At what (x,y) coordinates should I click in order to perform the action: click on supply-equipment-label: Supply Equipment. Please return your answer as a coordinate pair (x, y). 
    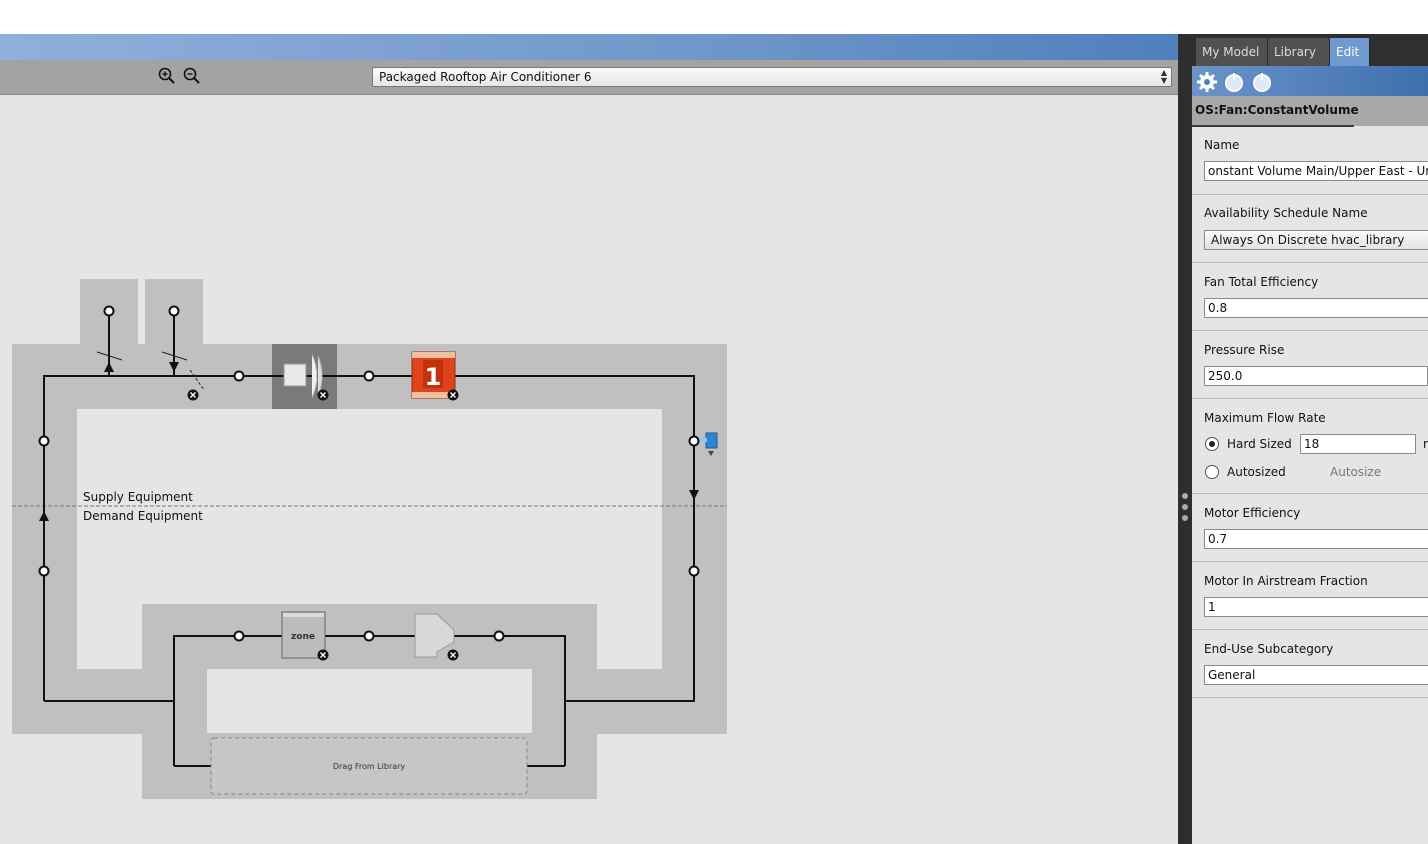
    Looking at the image, I should click on (138, 497).